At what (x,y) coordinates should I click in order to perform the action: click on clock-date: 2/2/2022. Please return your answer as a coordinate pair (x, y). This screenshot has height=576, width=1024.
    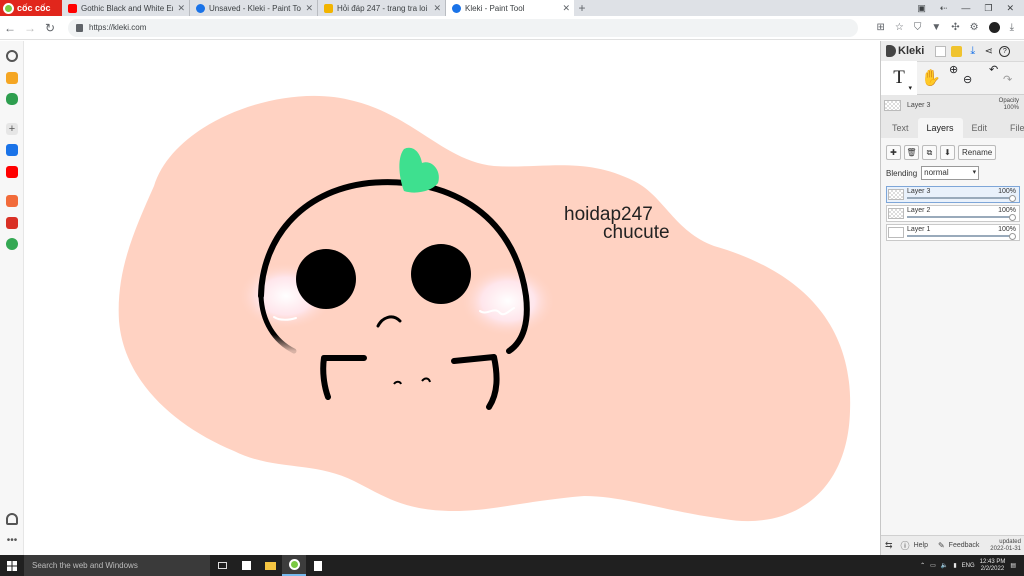
    Looking at the image, I should click on (992, 568).